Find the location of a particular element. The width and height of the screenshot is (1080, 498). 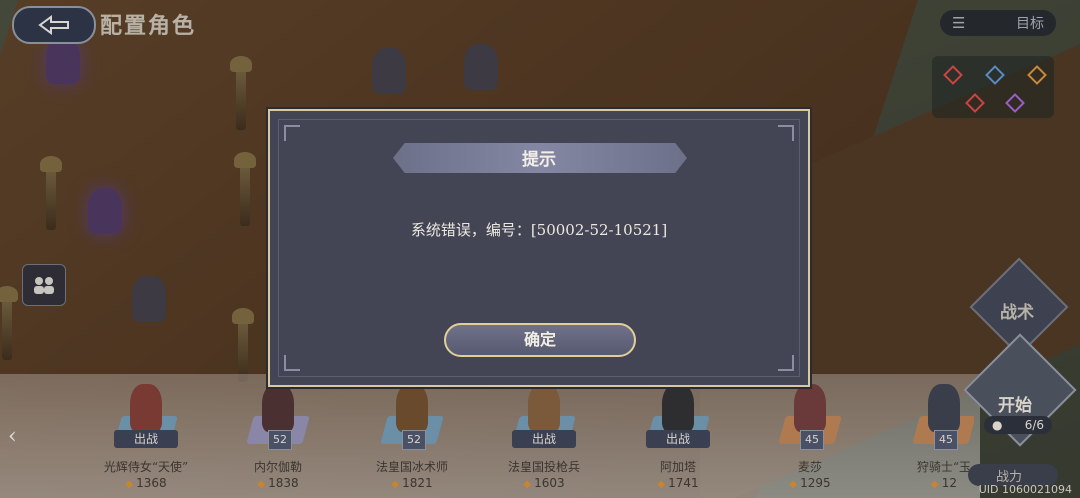

character-power: 12 is located at coordinates (929, 483).